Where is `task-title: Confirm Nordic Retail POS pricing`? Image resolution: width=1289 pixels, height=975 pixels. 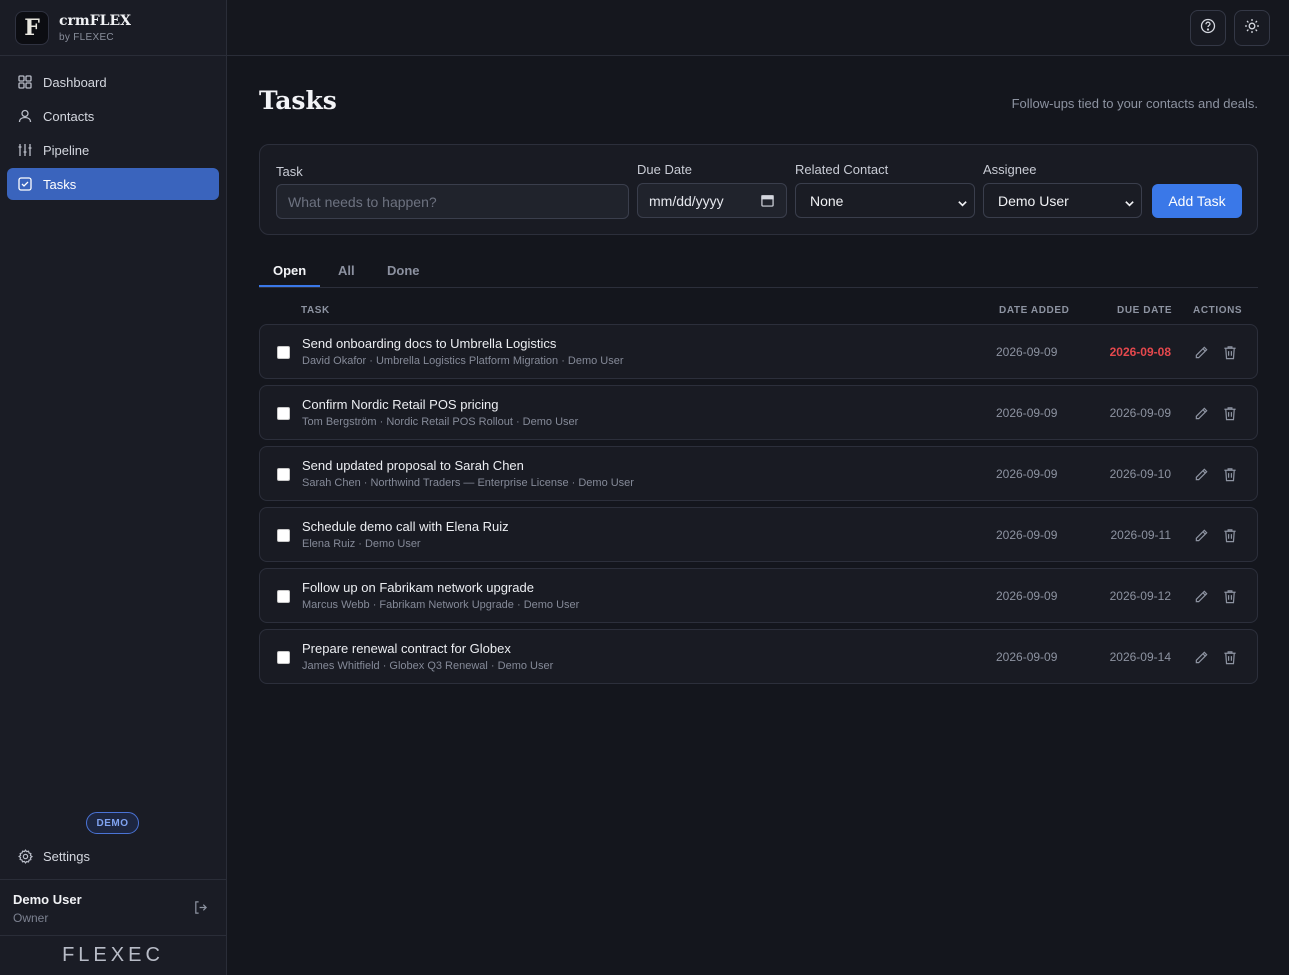 task-title: Confirm Nordic Retail POS pricing is located at coordinates (400, 404).